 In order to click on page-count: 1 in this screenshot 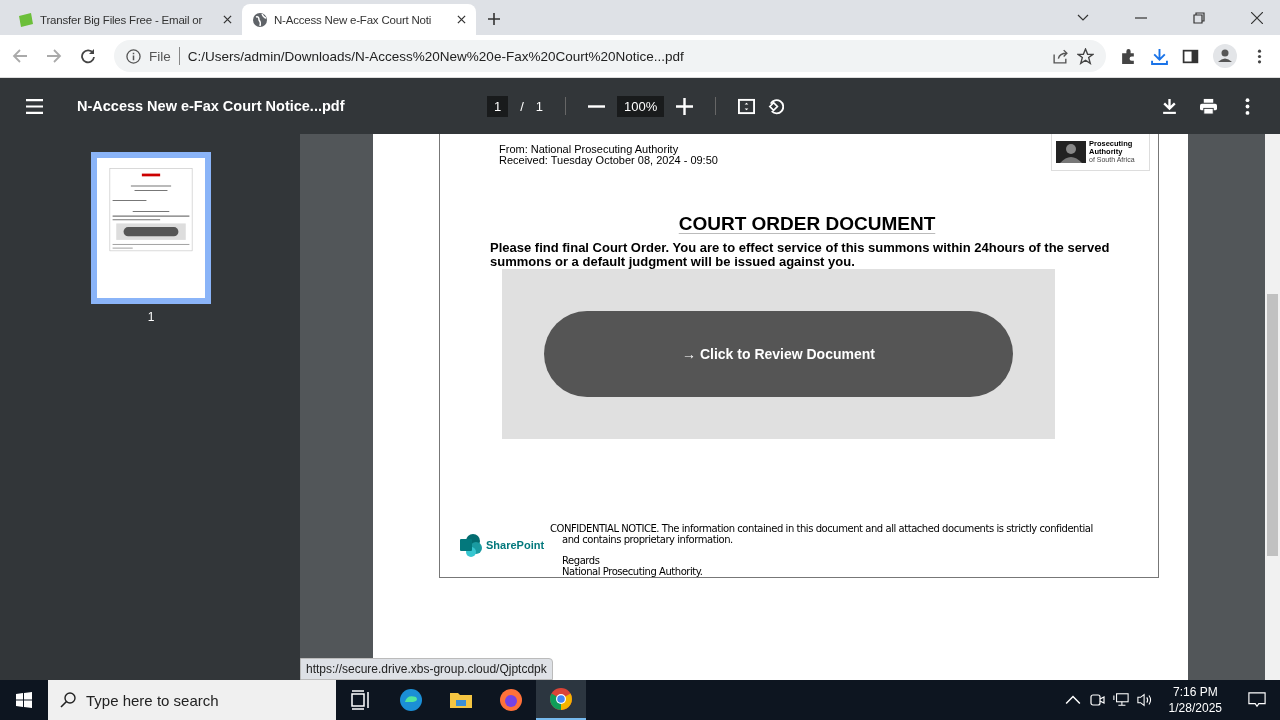, I will do `click(539, 106)`.